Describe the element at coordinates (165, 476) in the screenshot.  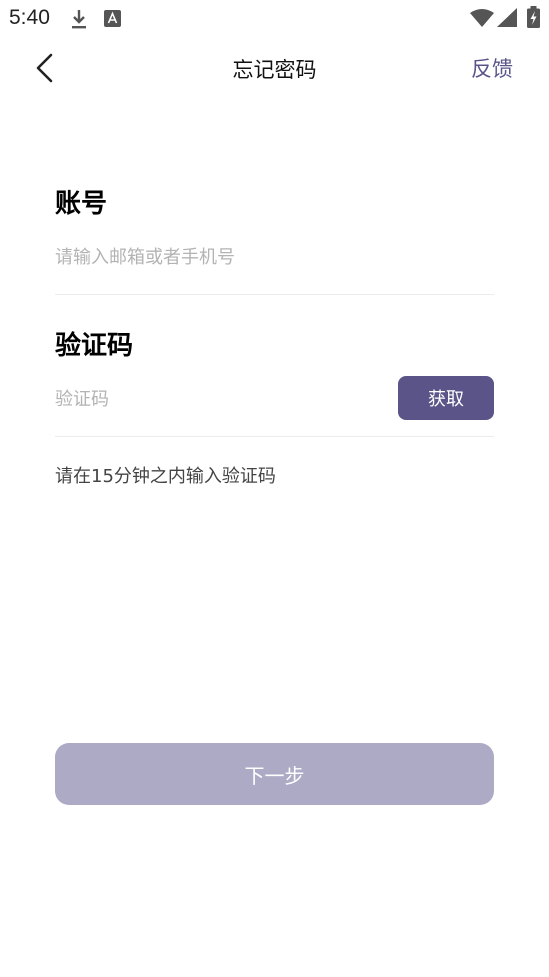
I see `code-hint: 请在15分钟之内输入验证码` at that location.